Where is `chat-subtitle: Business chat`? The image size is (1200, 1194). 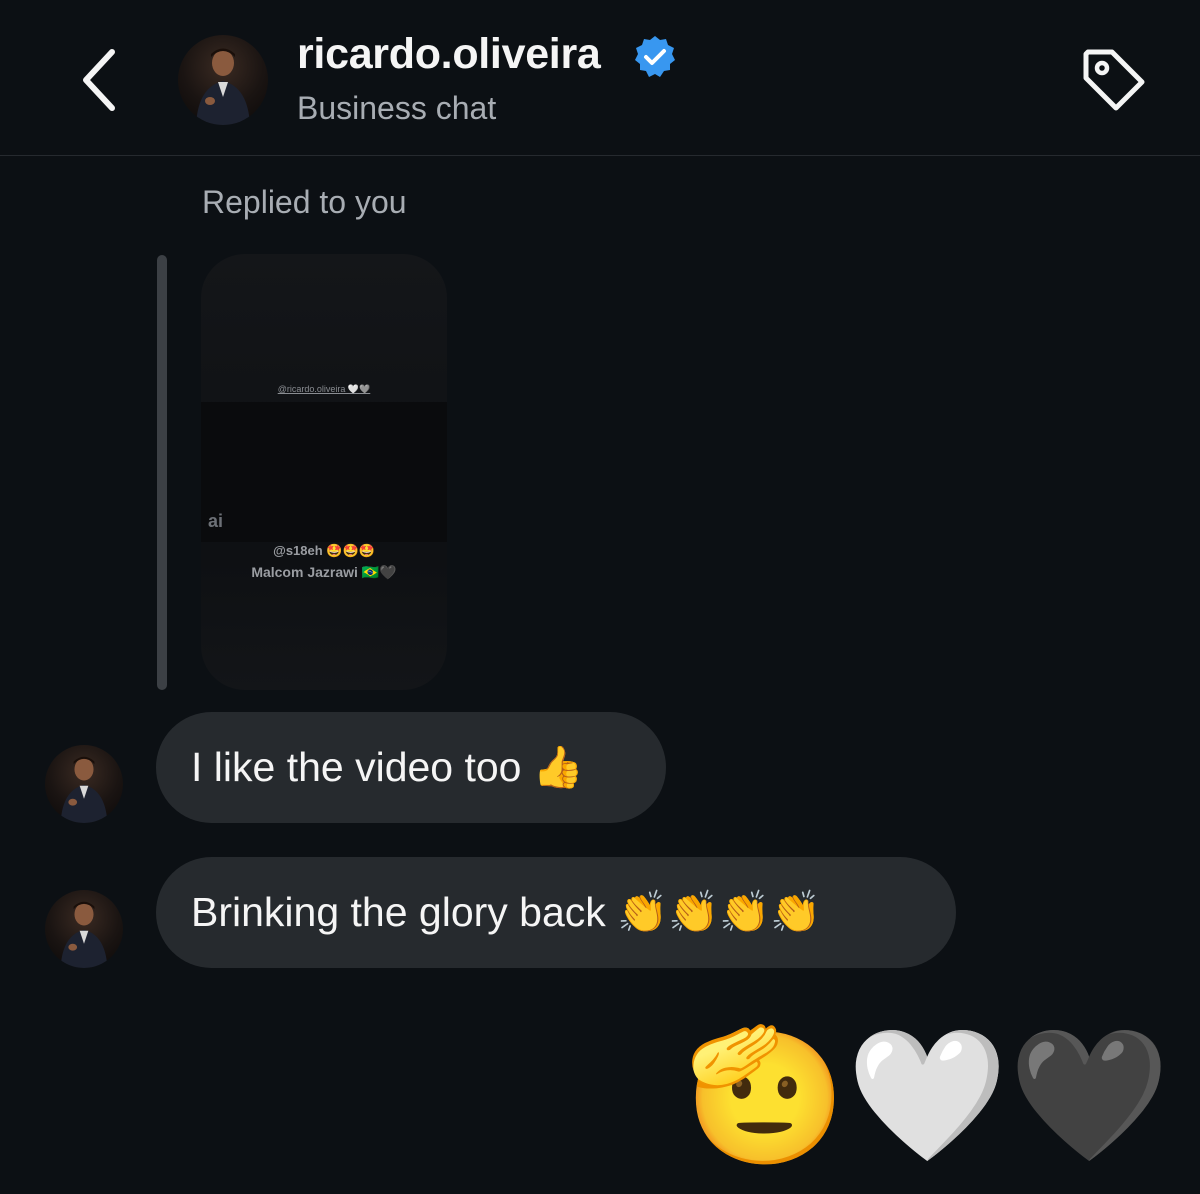
chat-subtitle: Business chat is located at coordinates (397, 108).